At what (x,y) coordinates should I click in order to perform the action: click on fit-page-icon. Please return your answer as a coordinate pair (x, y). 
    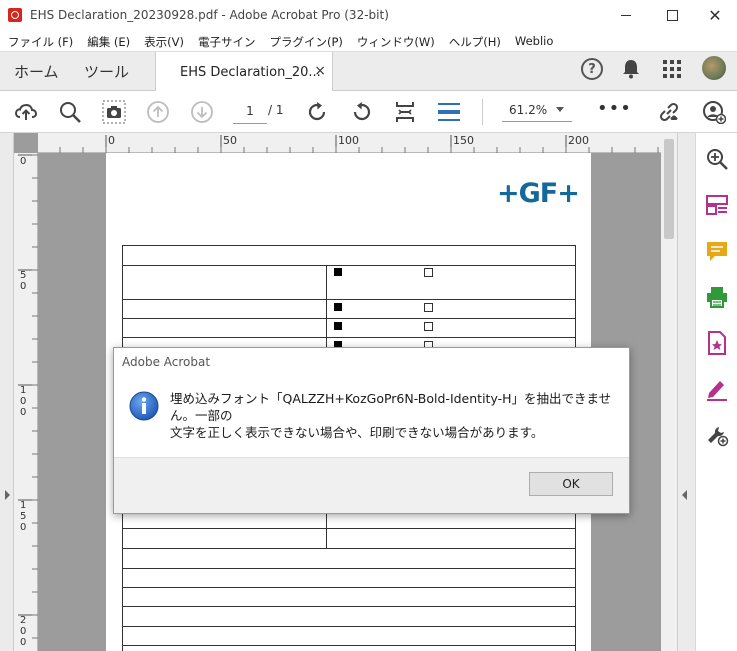
    Looking at the image, I should click on (405, 112).